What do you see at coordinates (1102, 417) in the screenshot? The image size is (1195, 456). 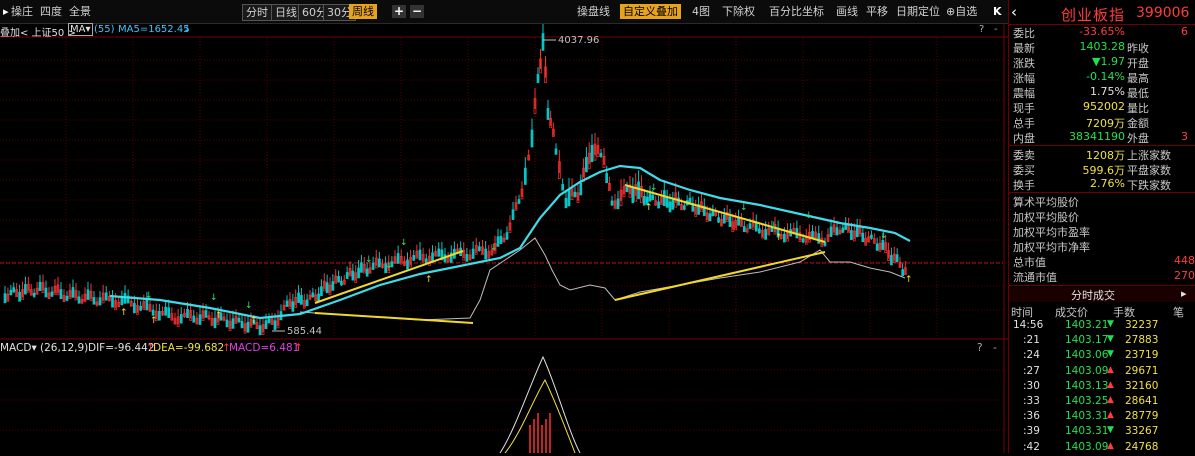 I see `trade-row: :36 1403.31 ▲ 28779` at bounding box center [1102, 417].